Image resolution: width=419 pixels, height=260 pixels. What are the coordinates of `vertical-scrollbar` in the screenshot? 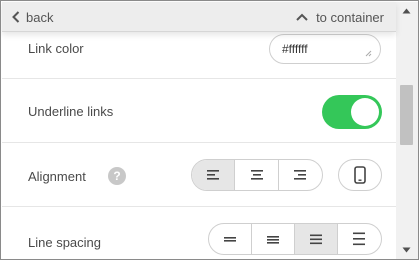 It's located at (407, 130).